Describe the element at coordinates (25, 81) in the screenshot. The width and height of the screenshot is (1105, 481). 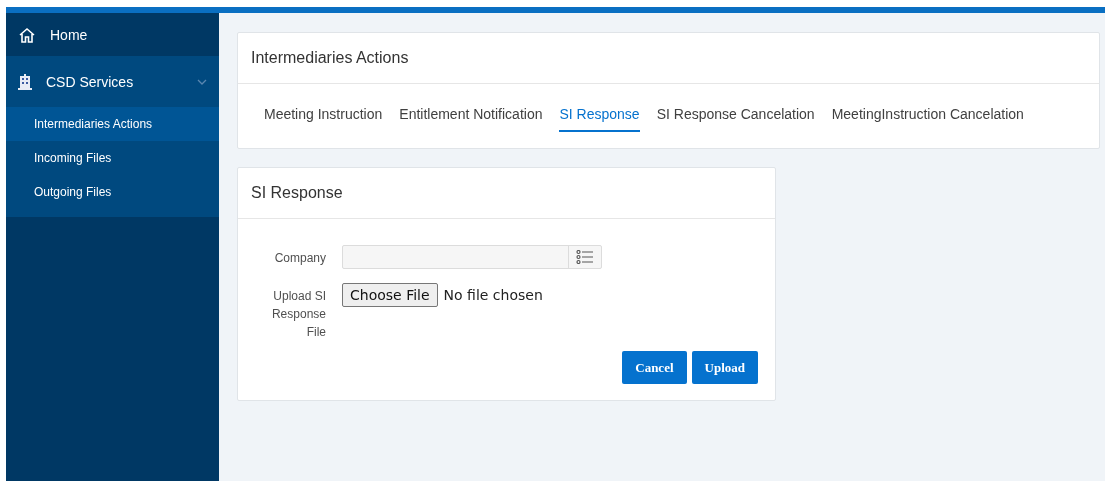
I see `building-icon` at that location.